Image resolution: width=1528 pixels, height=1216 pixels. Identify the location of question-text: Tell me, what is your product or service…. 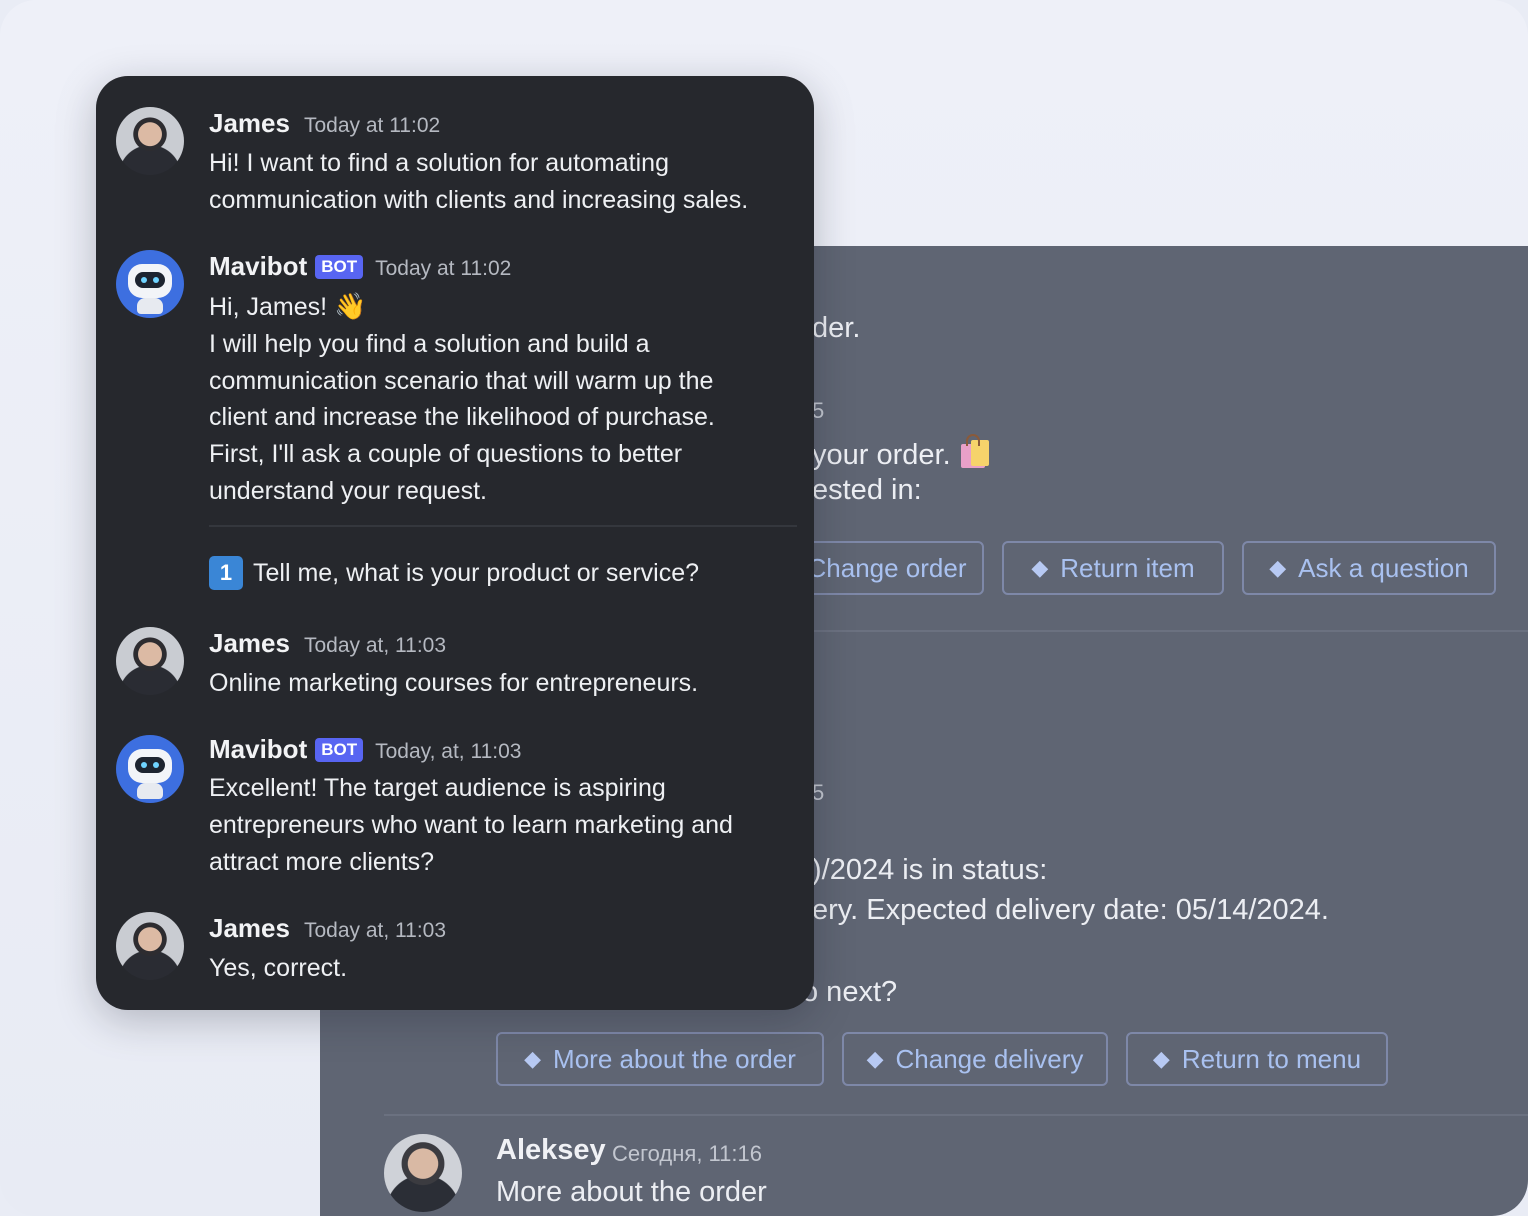
(476, 572).